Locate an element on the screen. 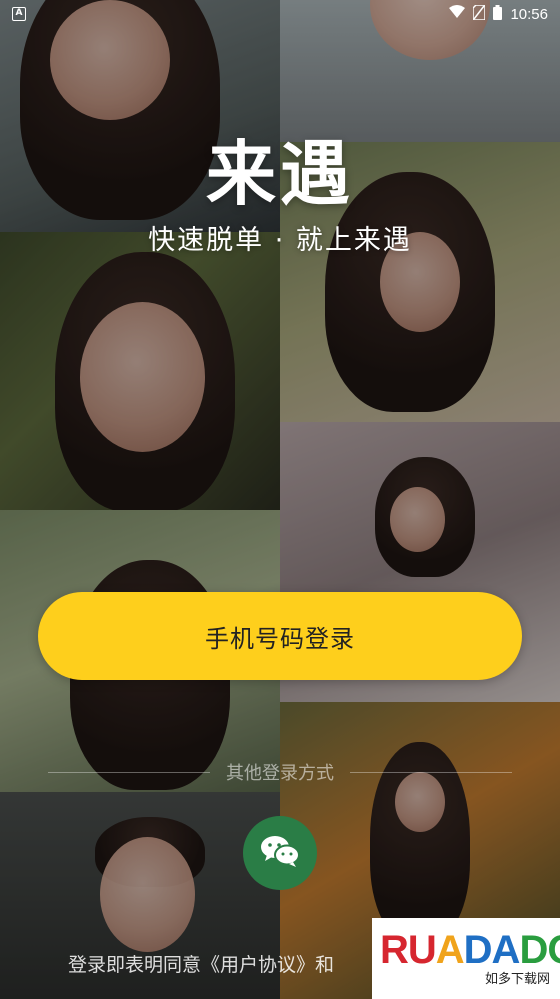 The width and height of the screenshot is (560, 999). site-watermark: RUADADO 如多下载网 is located at coordinates (466, 958).